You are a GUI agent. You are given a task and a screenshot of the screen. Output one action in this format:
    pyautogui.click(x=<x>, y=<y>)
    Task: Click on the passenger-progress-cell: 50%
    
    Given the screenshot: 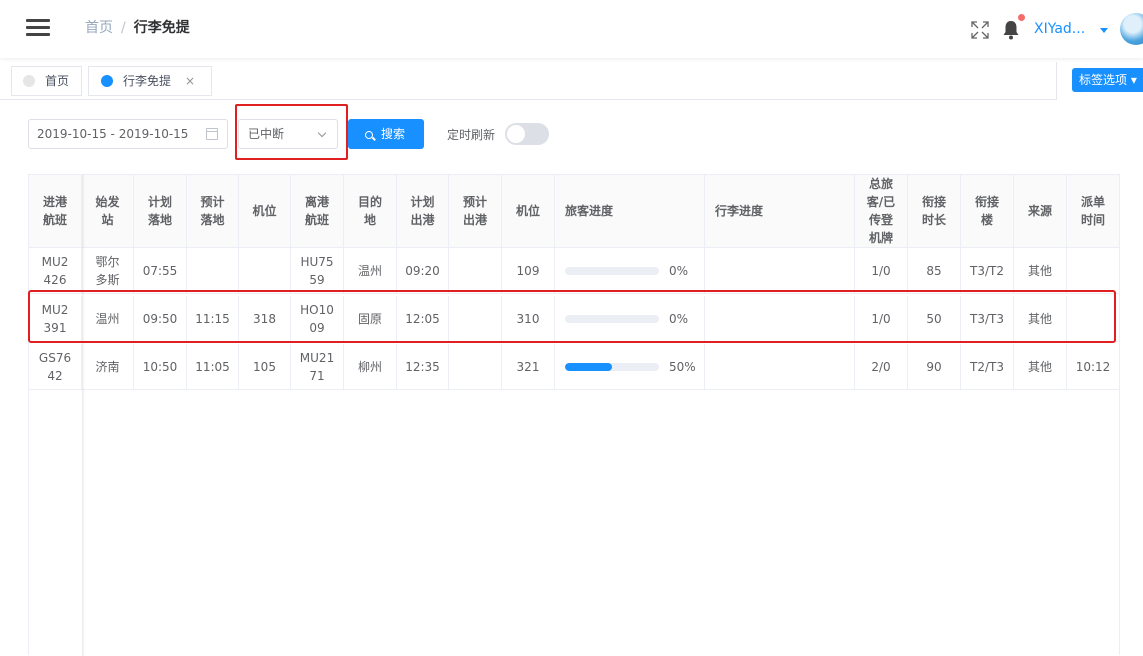 What is the action you would take?
    pyautogui.click(x=630, y=366)
    